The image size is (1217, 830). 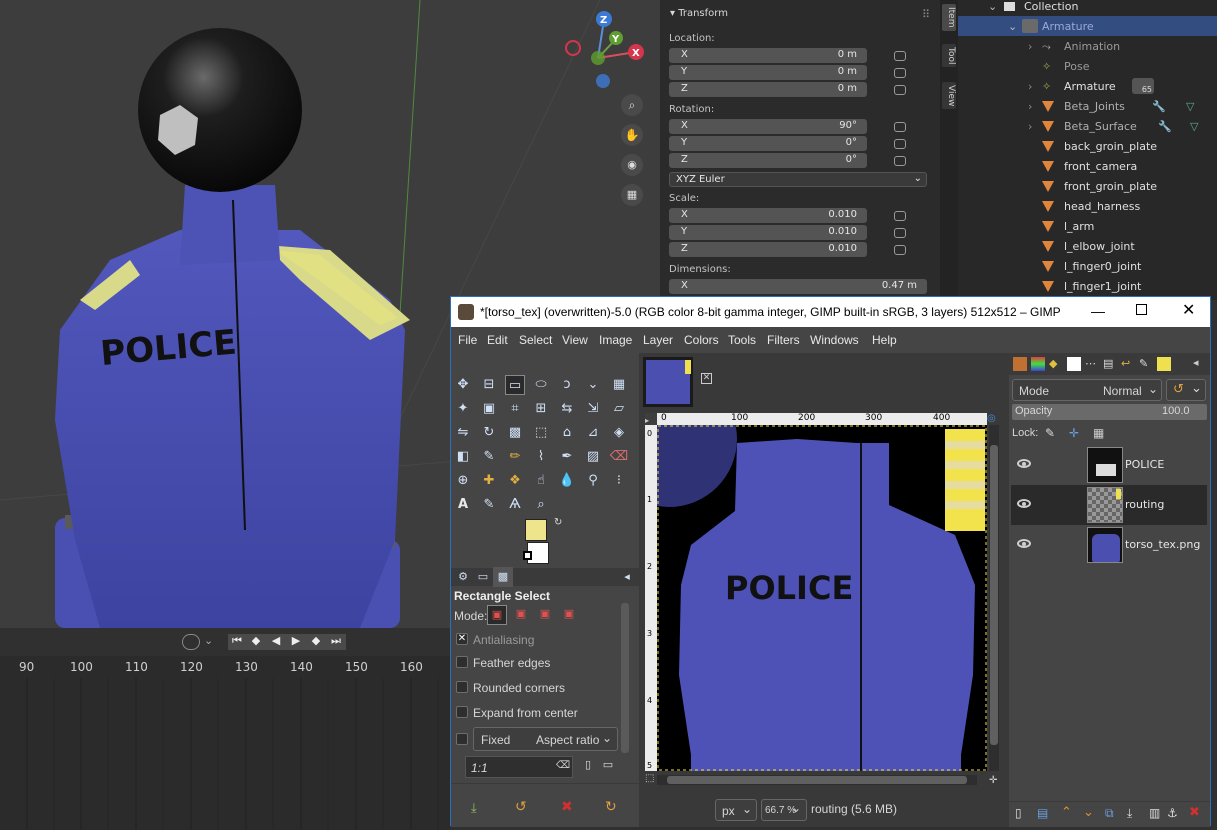 I want to click on channels-tab-icon, so click(x=1038, y=364).